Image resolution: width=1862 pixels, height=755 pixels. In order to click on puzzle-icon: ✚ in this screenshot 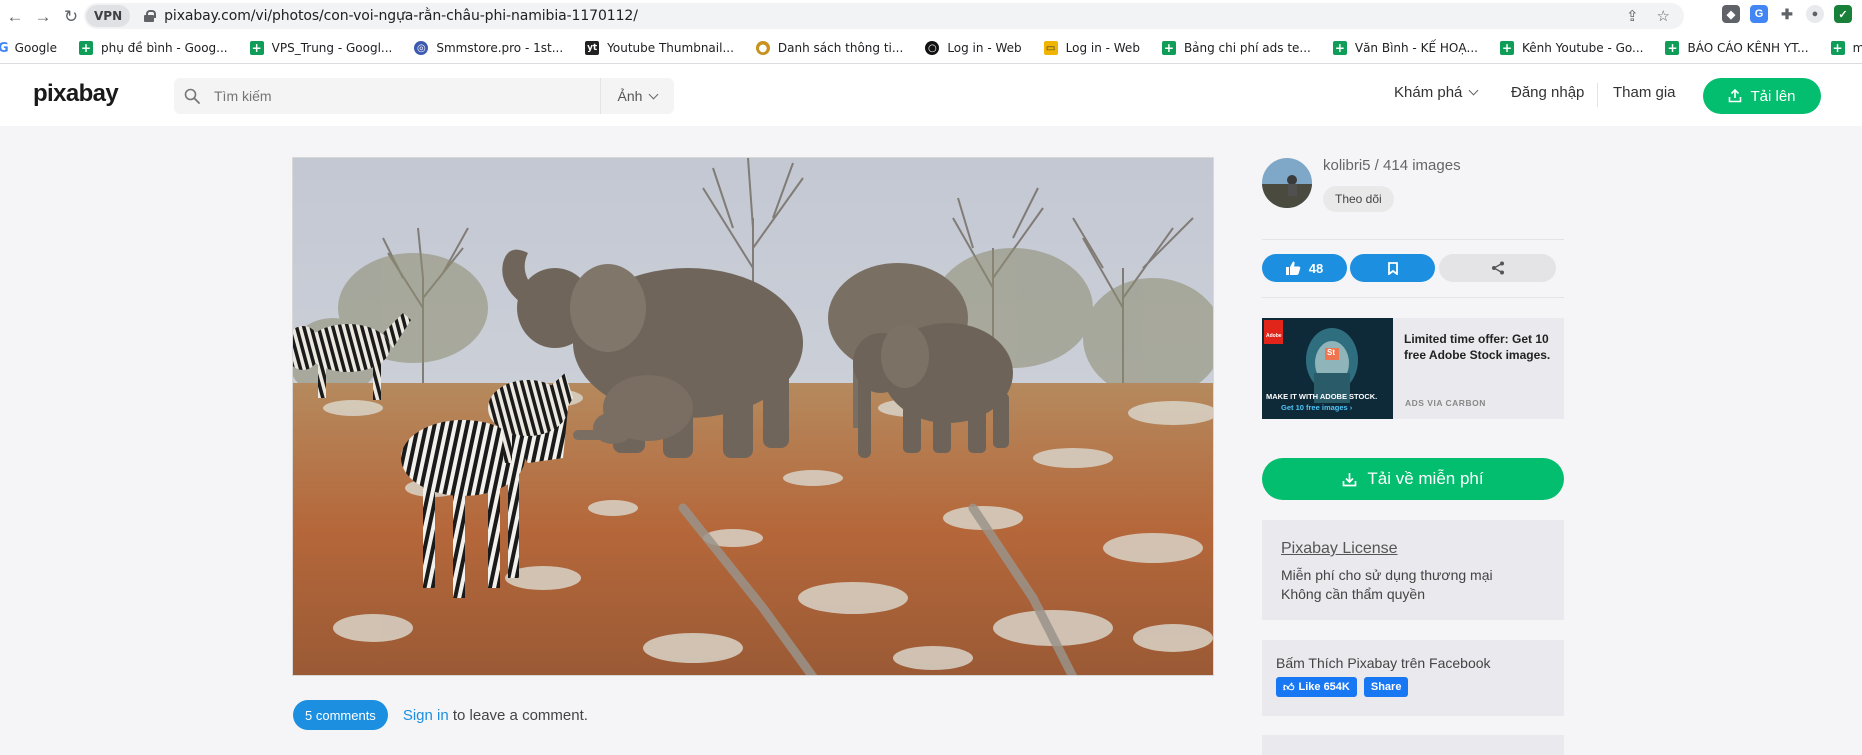, I will do `click(1787, 14)`.